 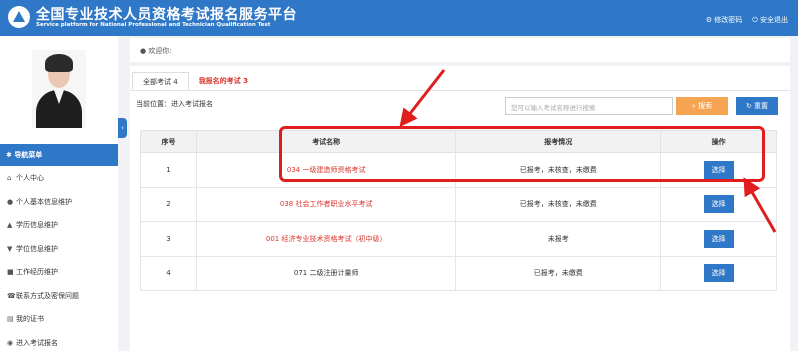 I want to click on logout-label: 安全退出, so click(x=774, y=20).